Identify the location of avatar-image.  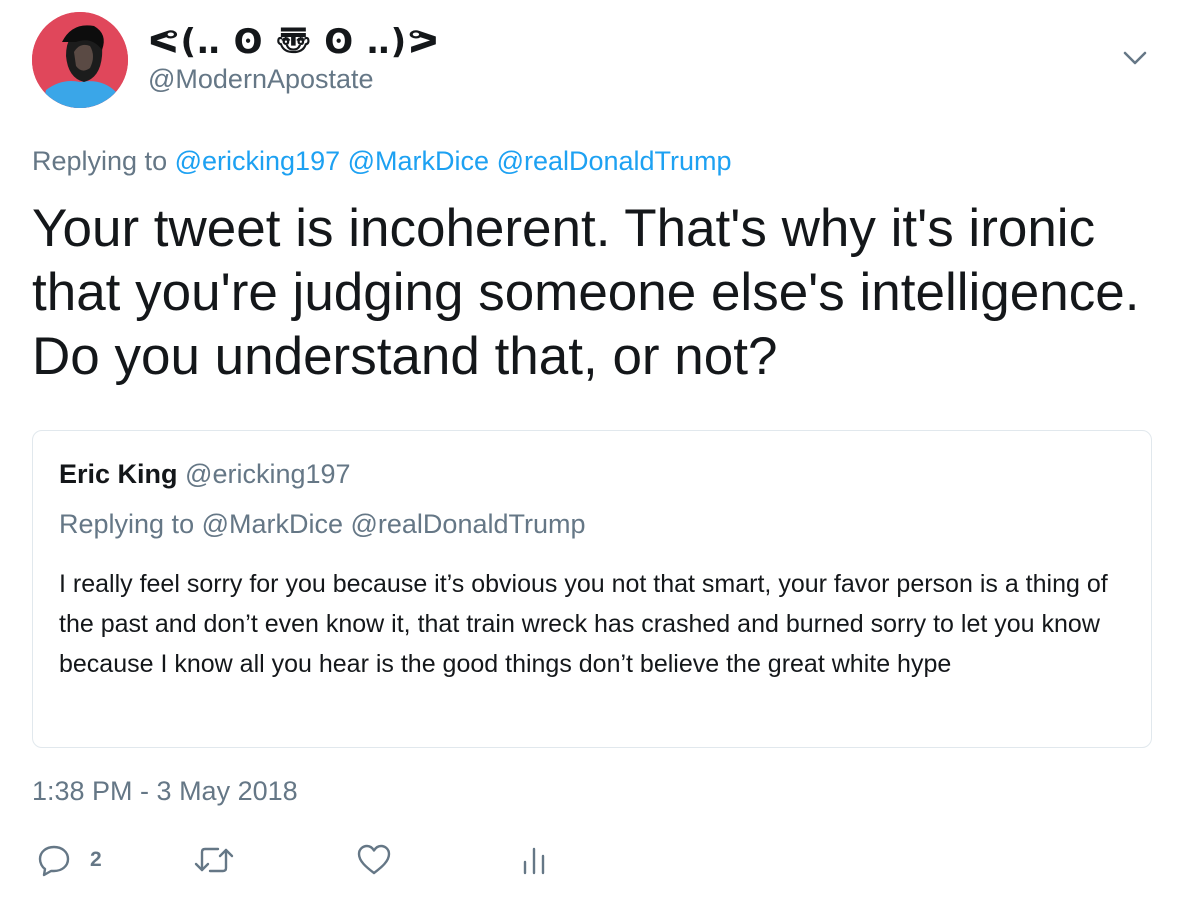
(80, 60).